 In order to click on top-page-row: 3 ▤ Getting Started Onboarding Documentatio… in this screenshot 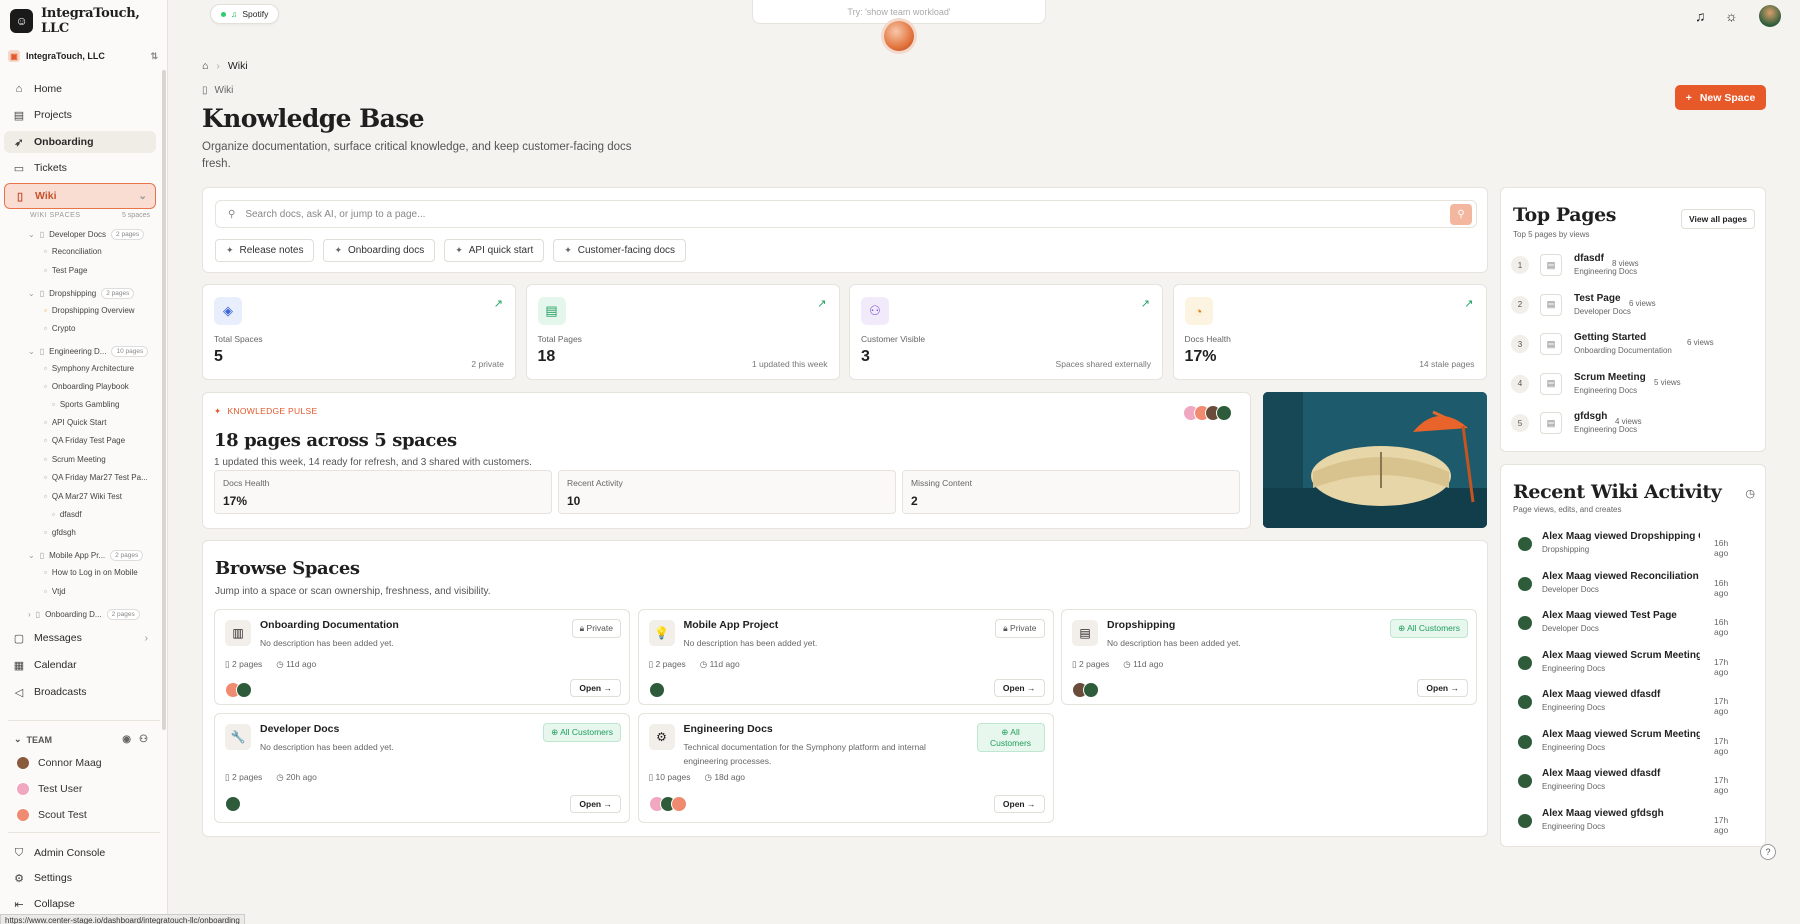, I will do `click(1636, 344)`.